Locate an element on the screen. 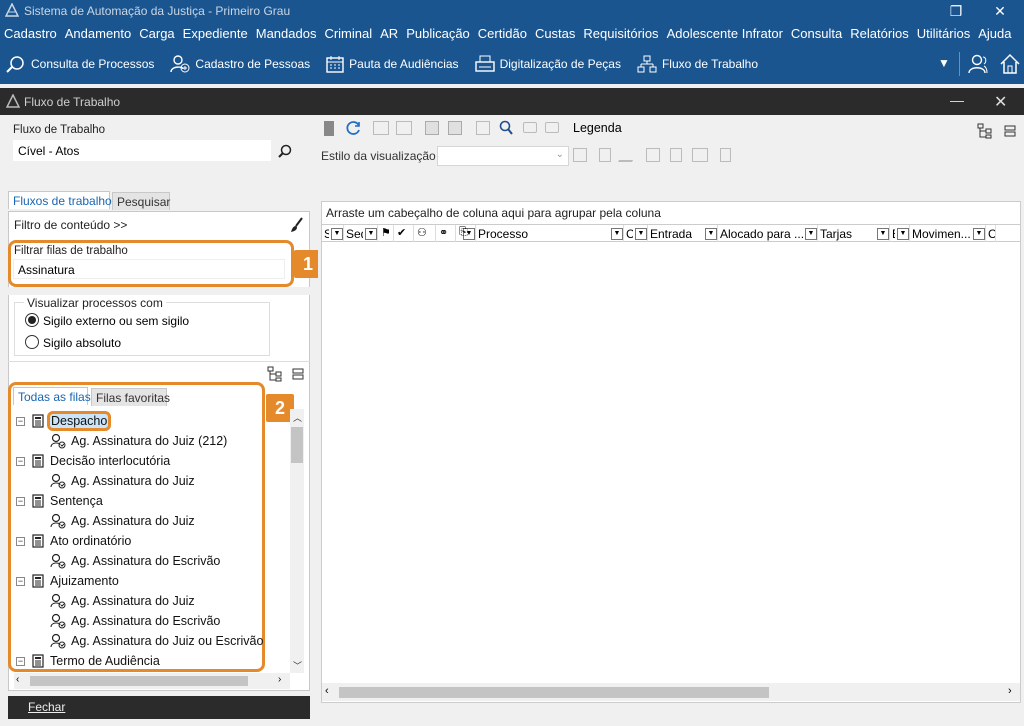 This screenshot has width=1024, height=726. home-icon is located at coordinates (1010, 64).